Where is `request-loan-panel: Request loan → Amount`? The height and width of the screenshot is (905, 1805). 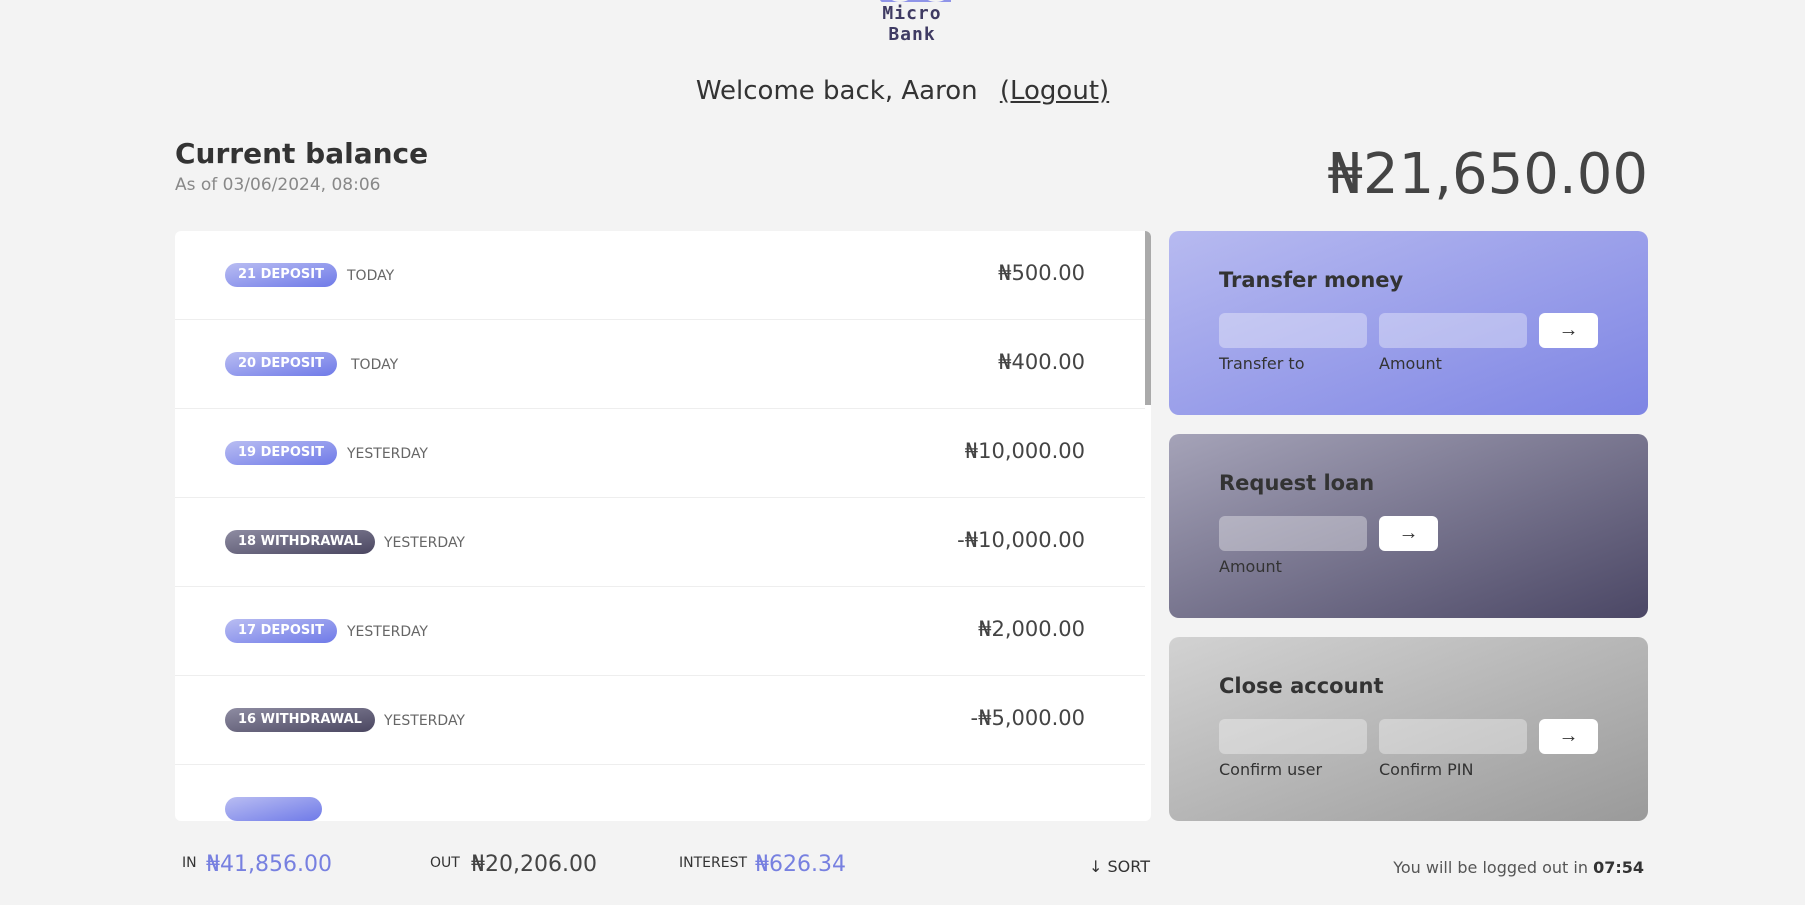
request-loan-panel: Request loan → Amount is located at coordinates (1408, 526).